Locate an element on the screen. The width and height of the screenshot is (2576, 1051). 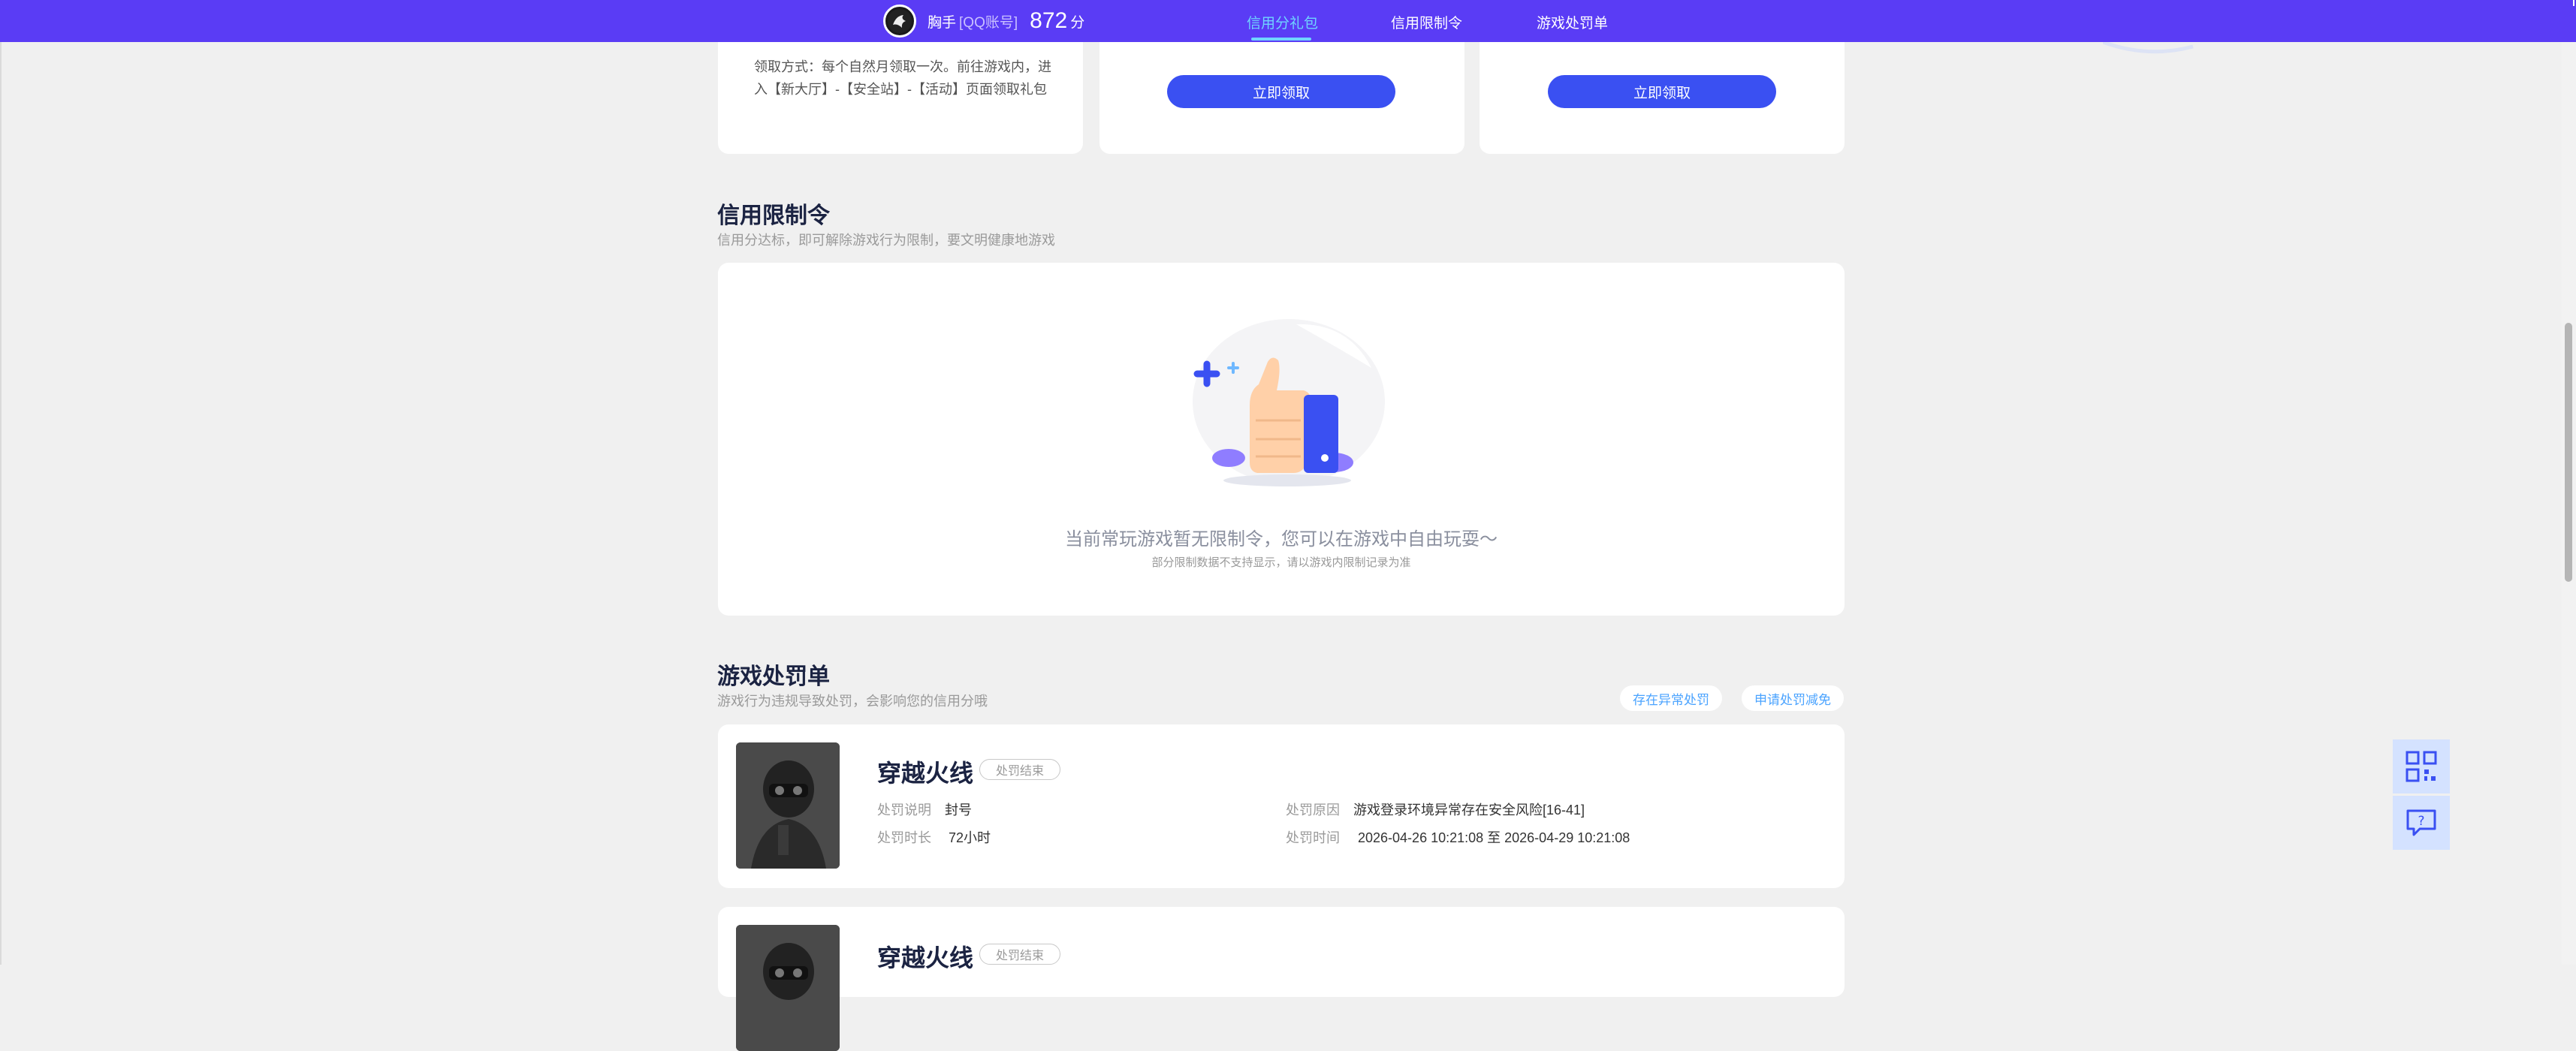
penalty-reason-label: 处罚原因 is located at coordinates (1313, 810).